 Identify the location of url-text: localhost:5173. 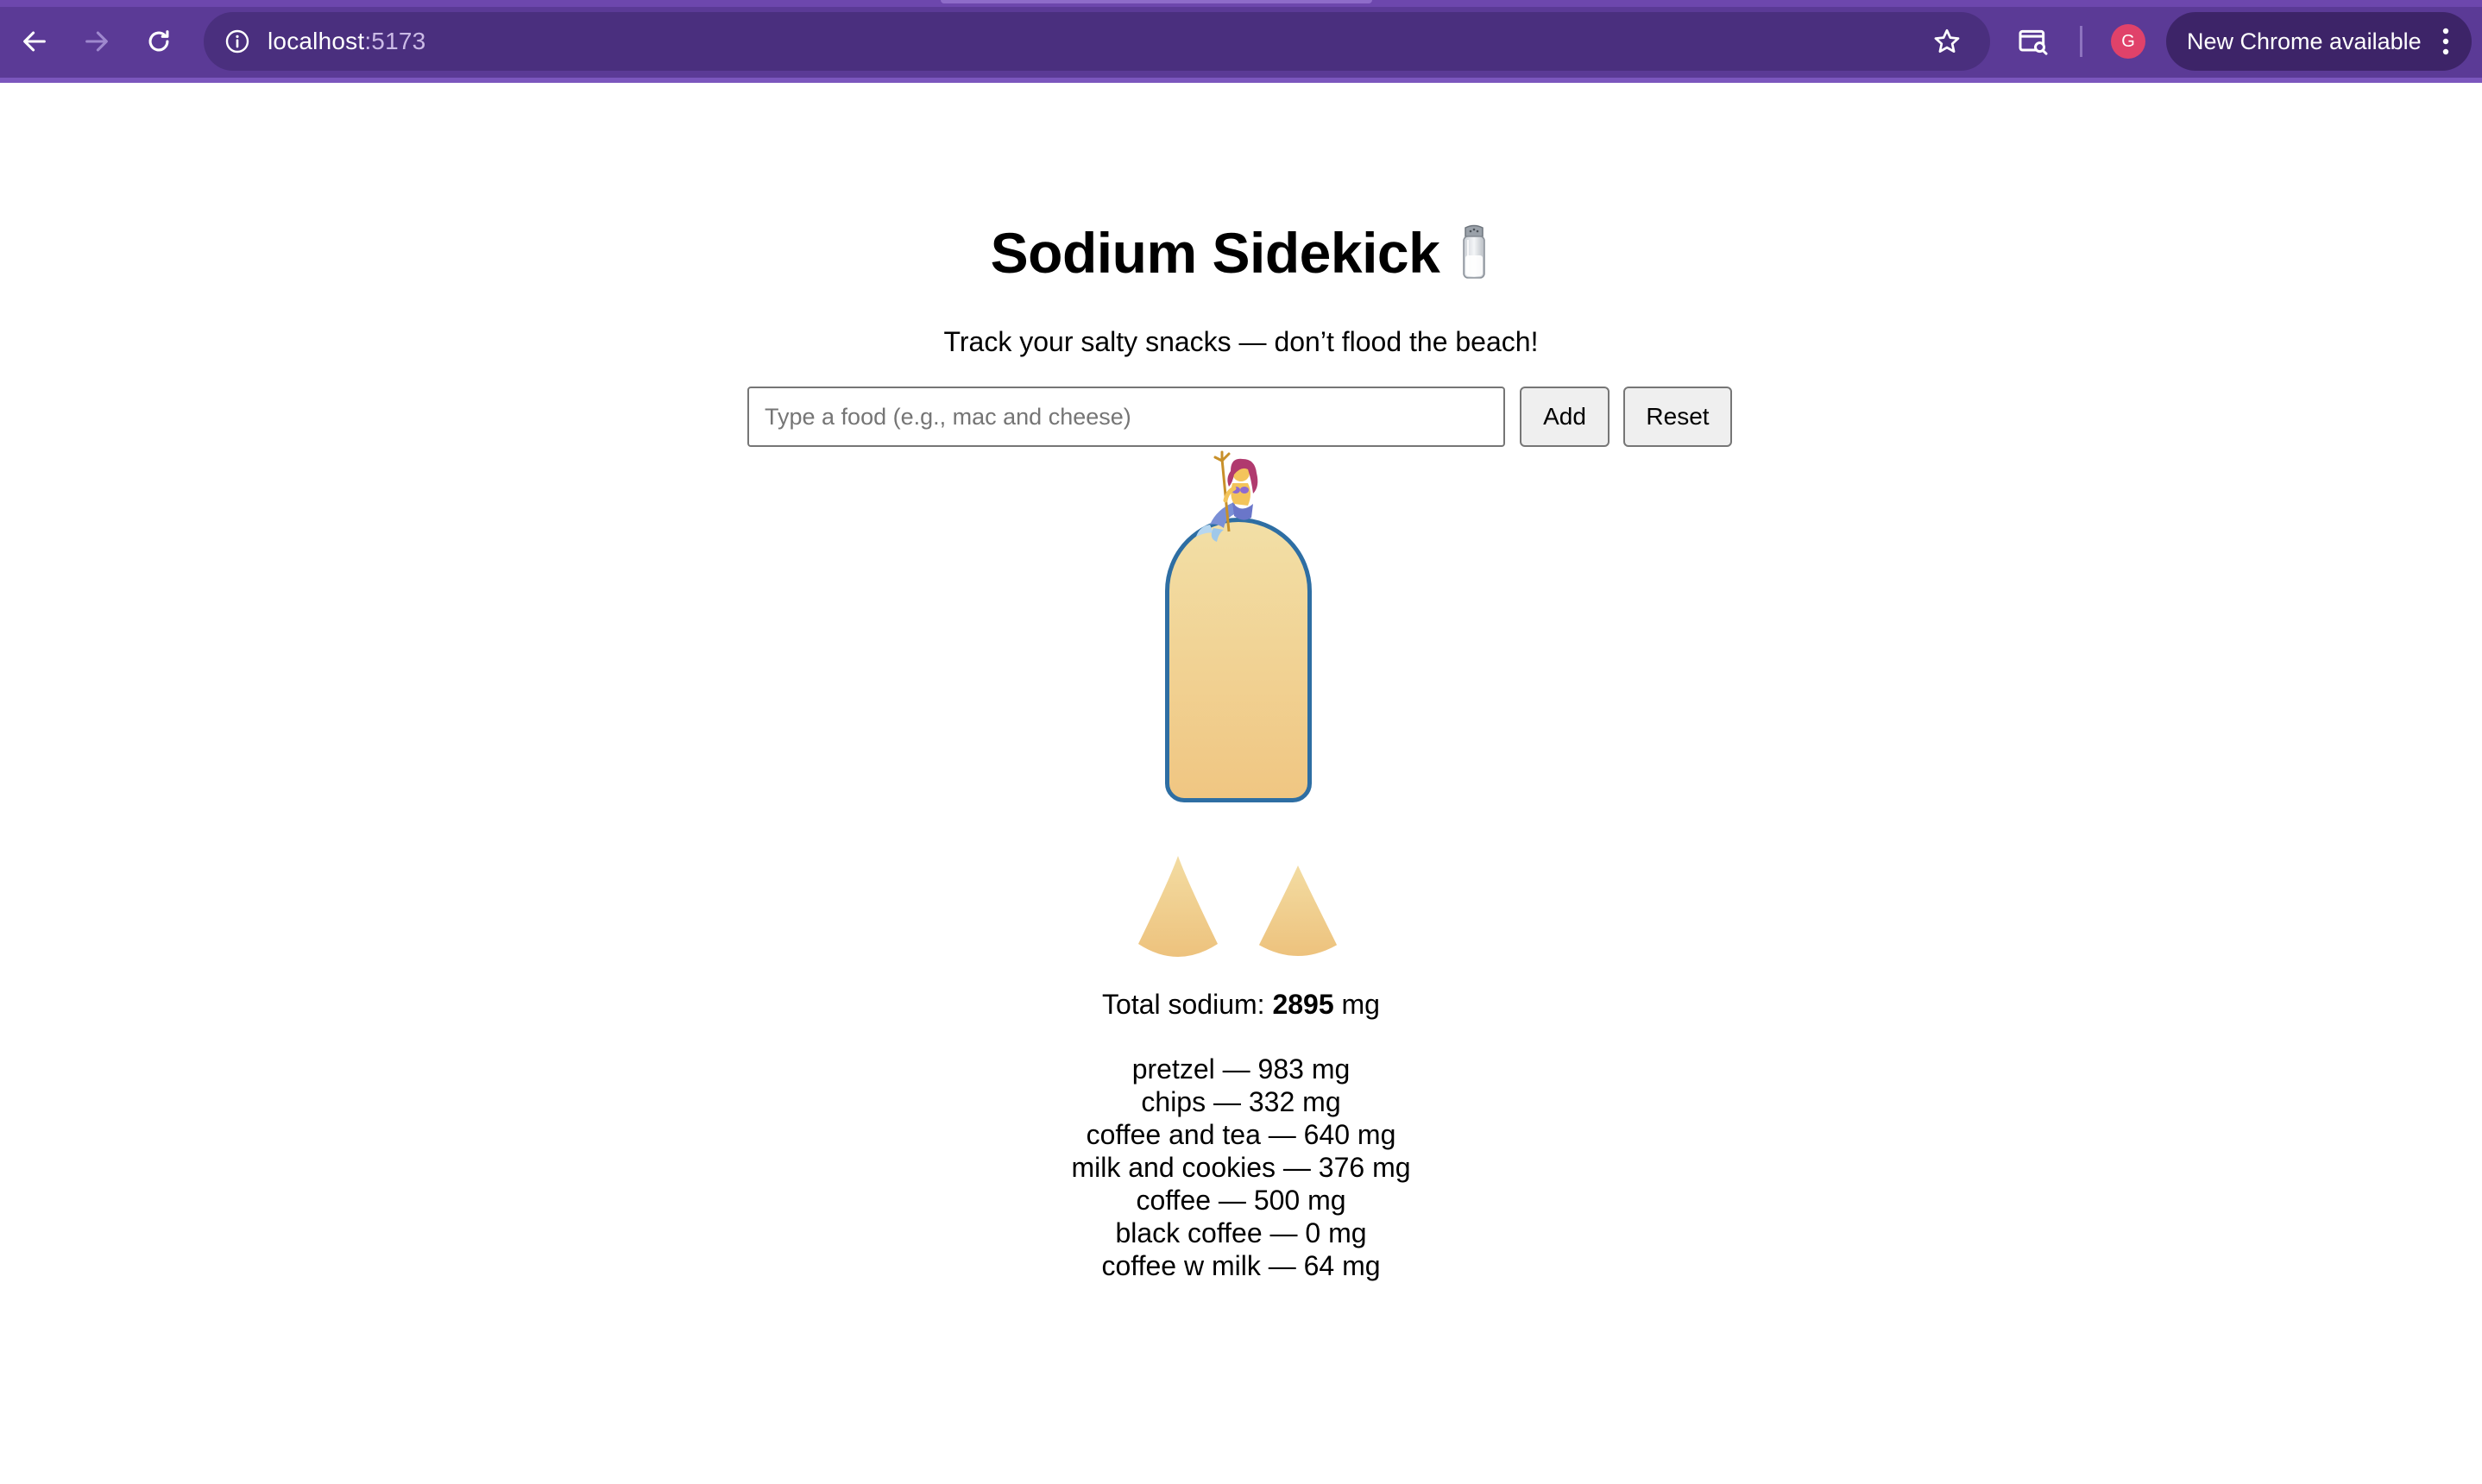
(346, 41).